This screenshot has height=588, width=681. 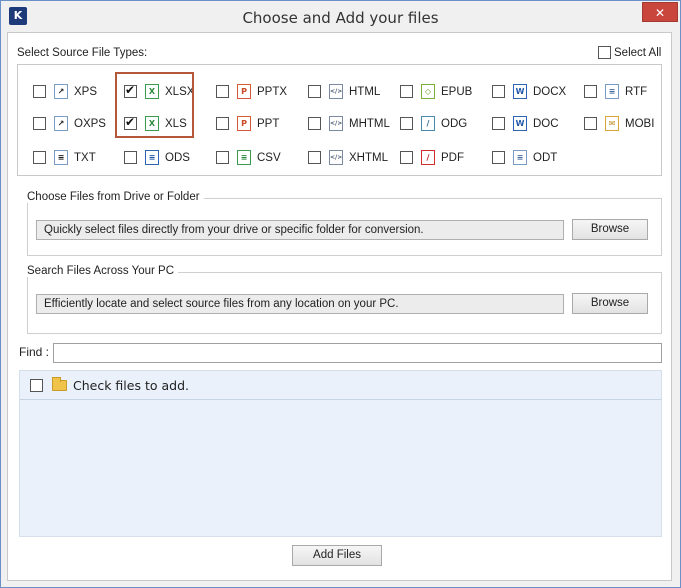 I want to click on file-type-html-label: HTML, so click(x=365, y=91).